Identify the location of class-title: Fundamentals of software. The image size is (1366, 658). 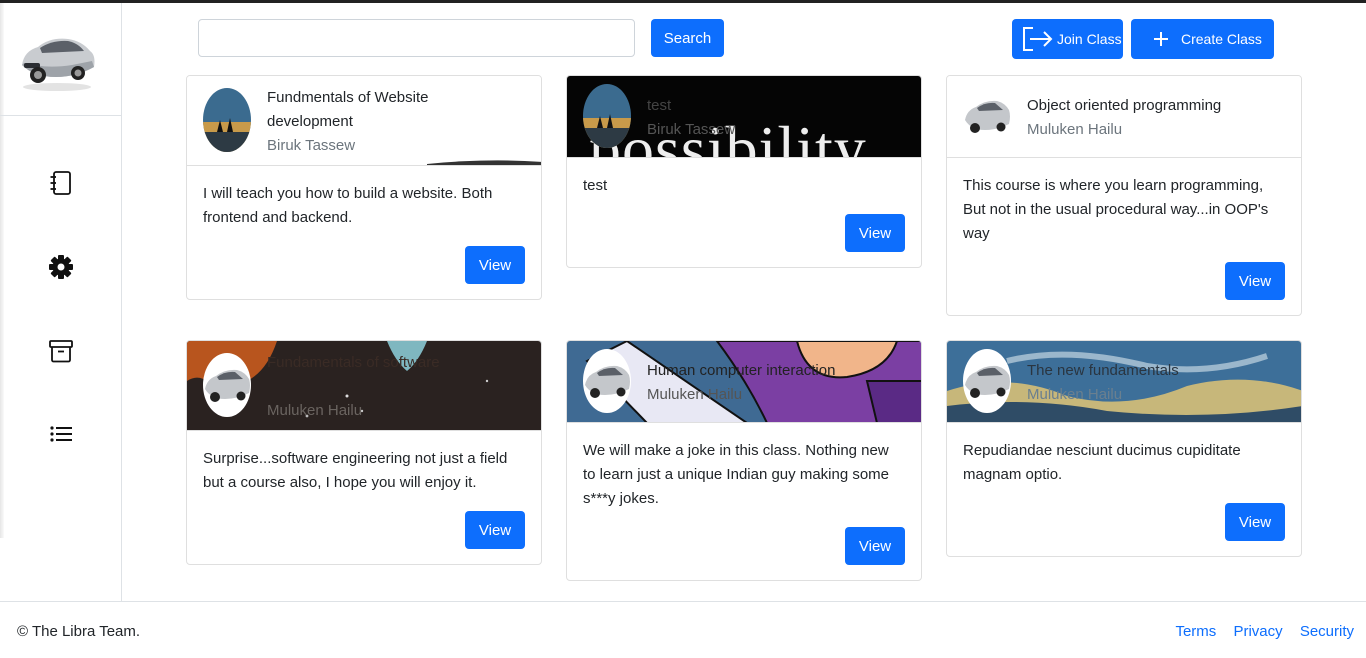
(353, 363).